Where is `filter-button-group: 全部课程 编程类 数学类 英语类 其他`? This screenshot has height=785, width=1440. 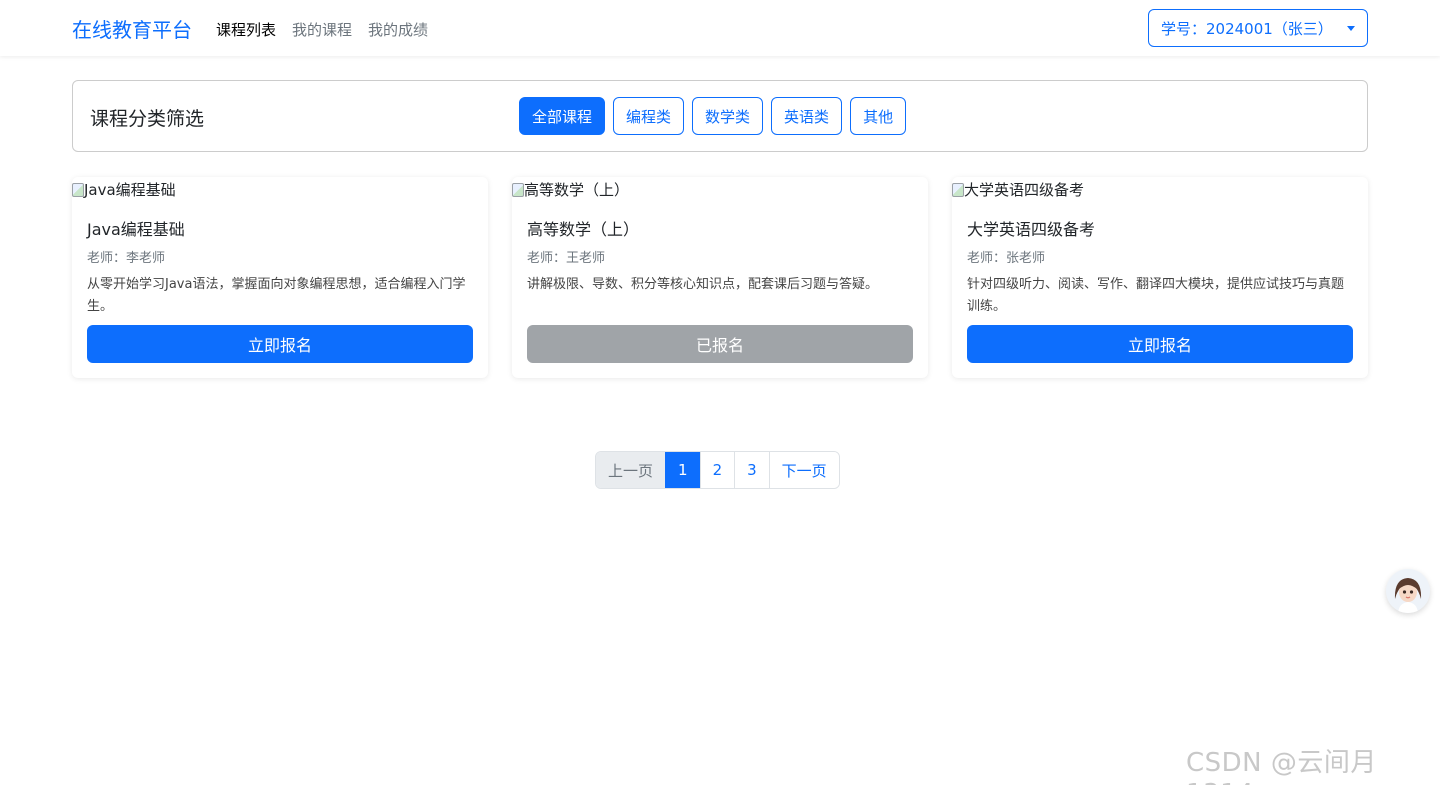 filter-button-group: 全部课程 编程类 数学类 英语类 其他 is located at coordinates (713, 116).